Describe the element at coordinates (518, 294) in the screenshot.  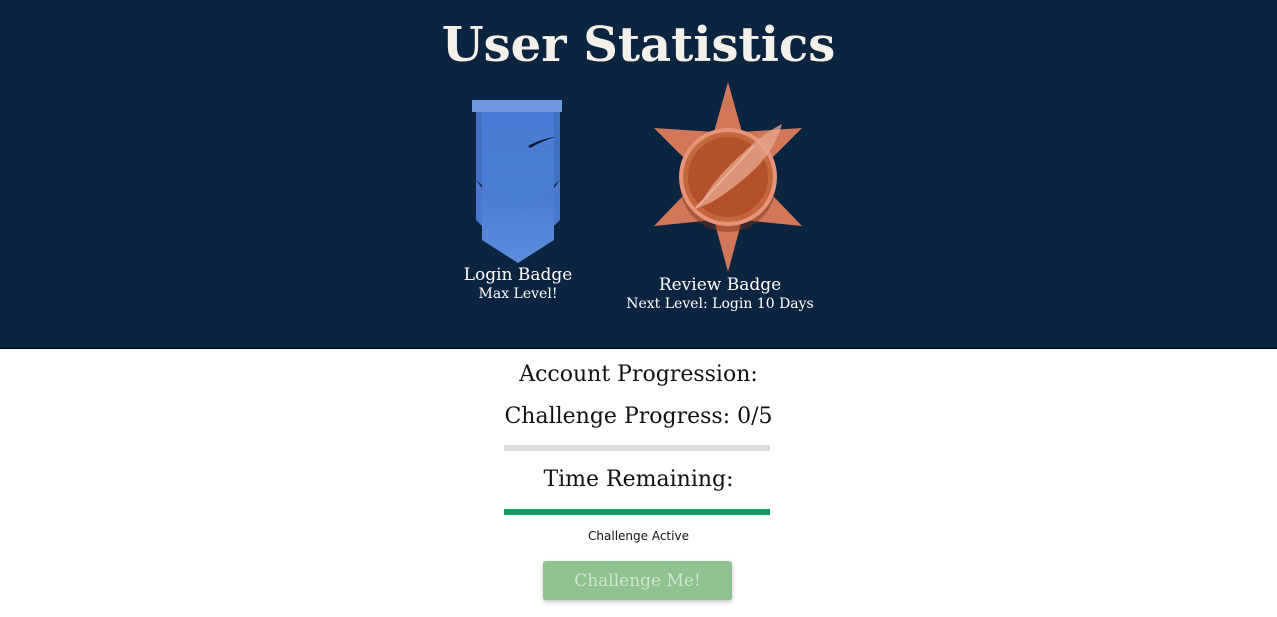
I see `badge-status: Max Level!` at that location.